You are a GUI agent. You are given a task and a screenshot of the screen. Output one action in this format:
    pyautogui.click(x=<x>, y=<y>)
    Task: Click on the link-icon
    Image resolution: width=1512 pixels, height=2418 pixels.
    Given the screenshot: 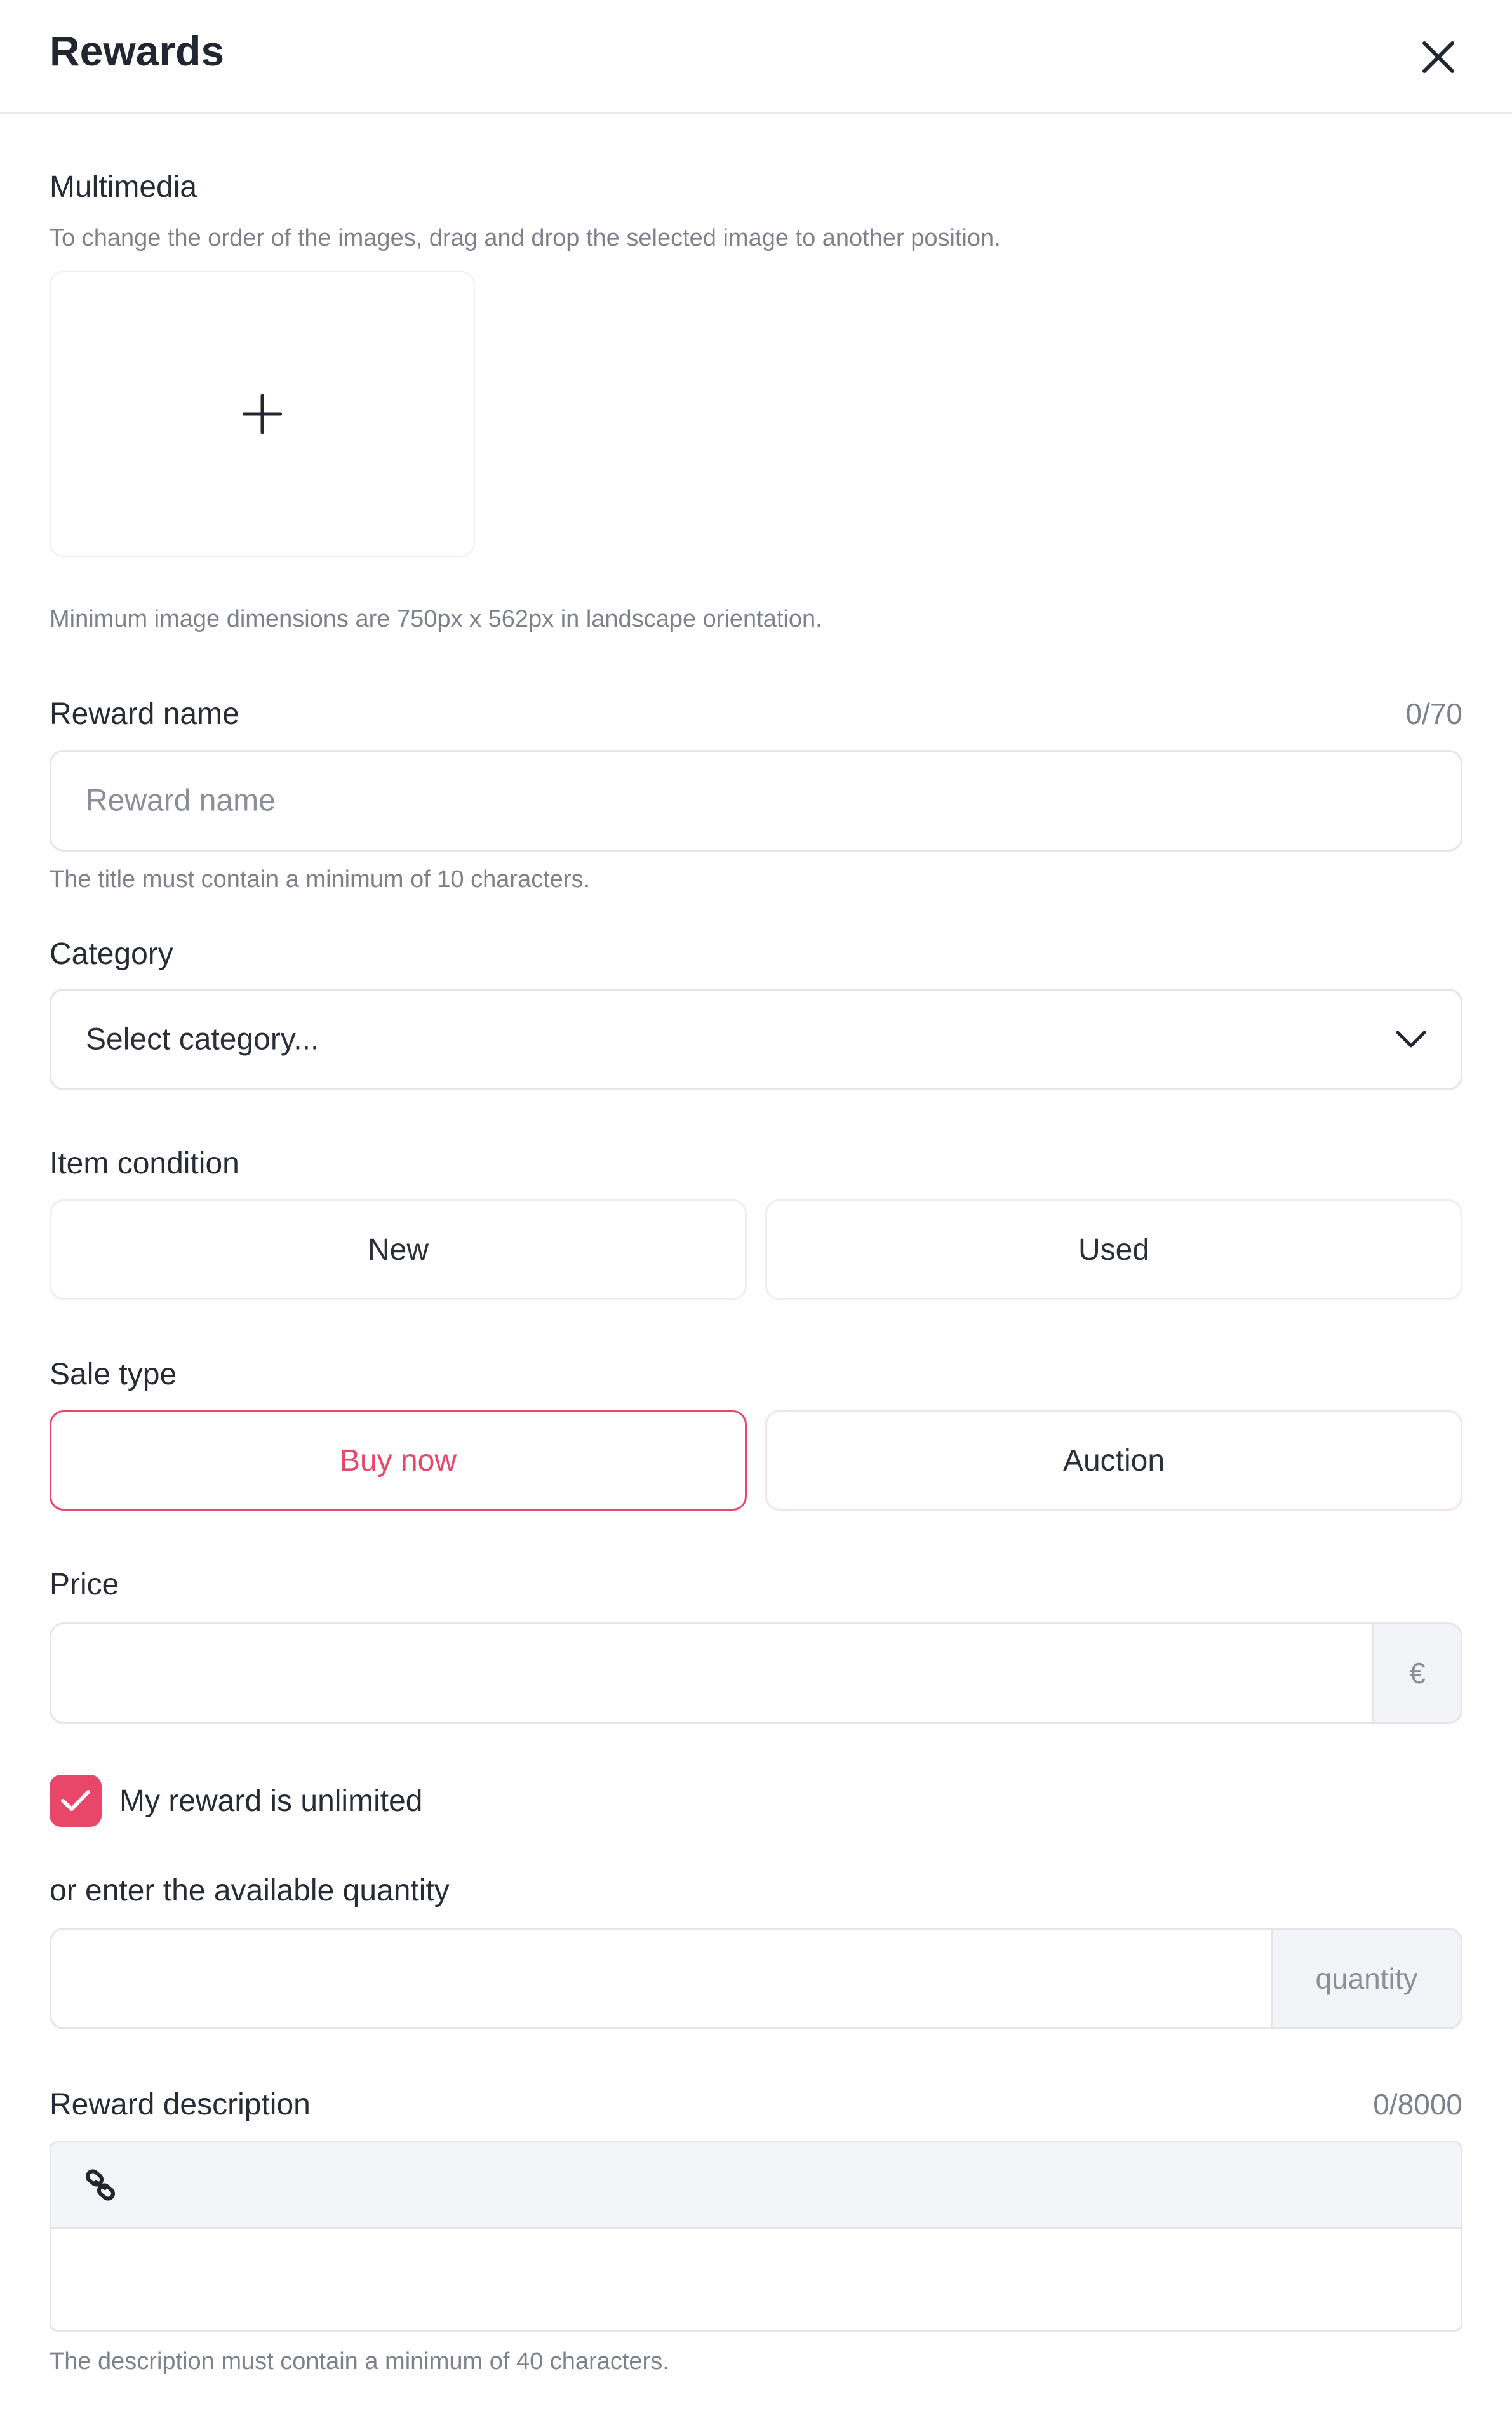 What is the action you would take?
    pyautogui.click(x=101, y=2184)
    